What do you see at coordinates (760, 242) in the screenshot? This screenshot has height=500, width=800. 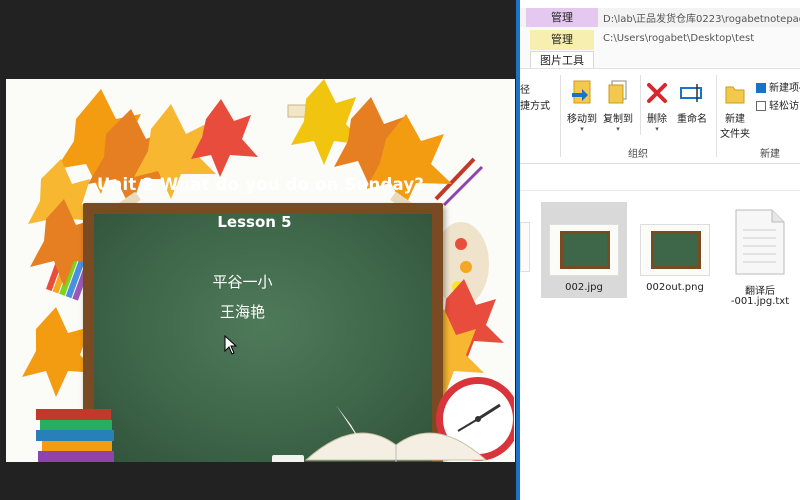 I see `text-file-icon` at bounding box center [760, 242].